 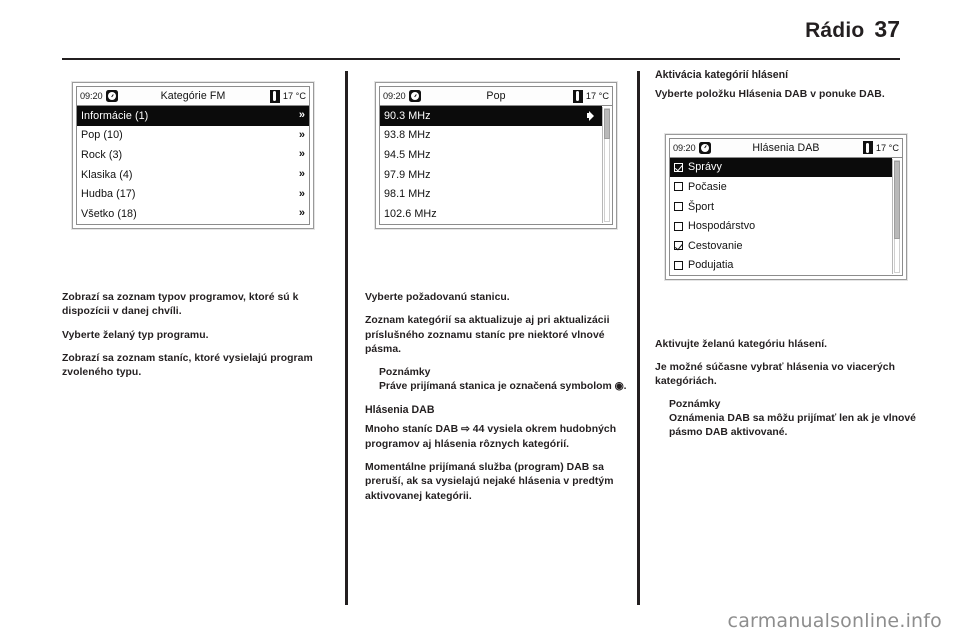 What do you see at coordinates (701, 206) in the screenshot?
I see `list-item-label: Šport` at bounding box center [701, 206].